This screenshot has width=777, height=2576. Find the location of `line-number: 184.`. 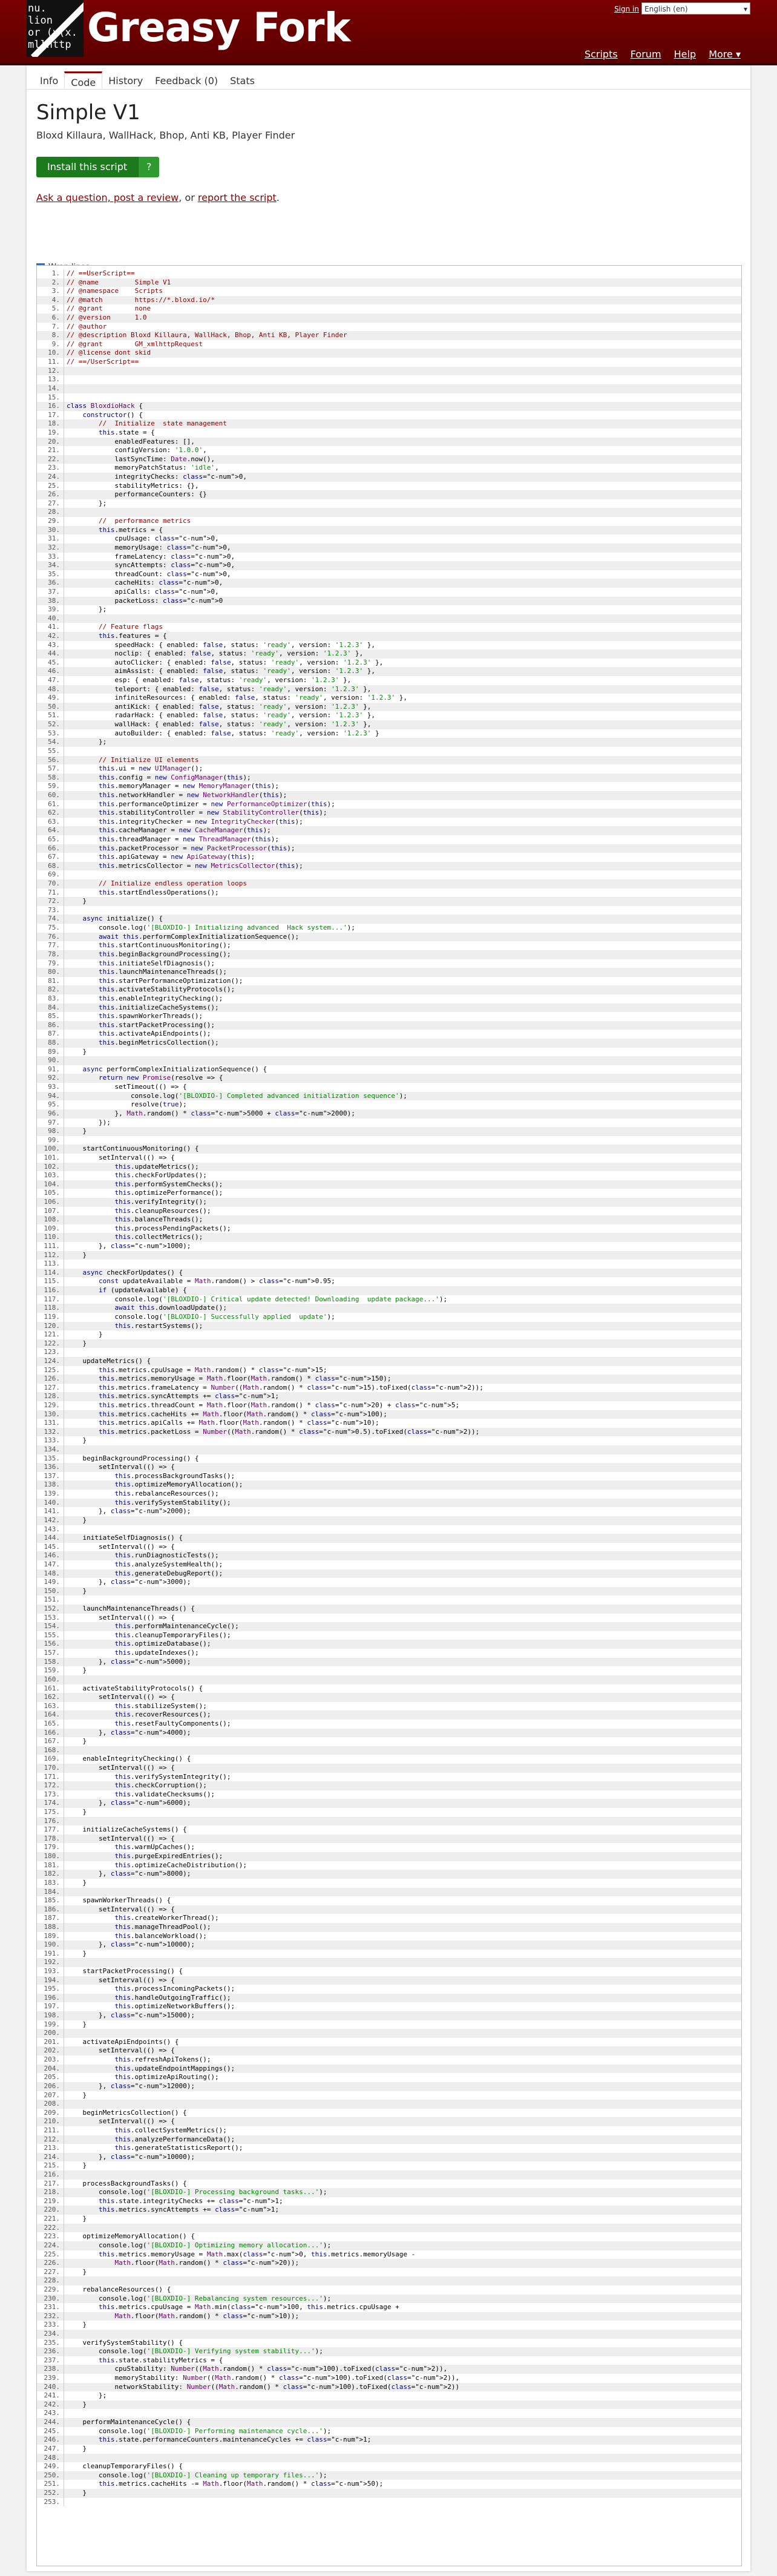

line-number: 184. is located at coordinates (53, 1891).